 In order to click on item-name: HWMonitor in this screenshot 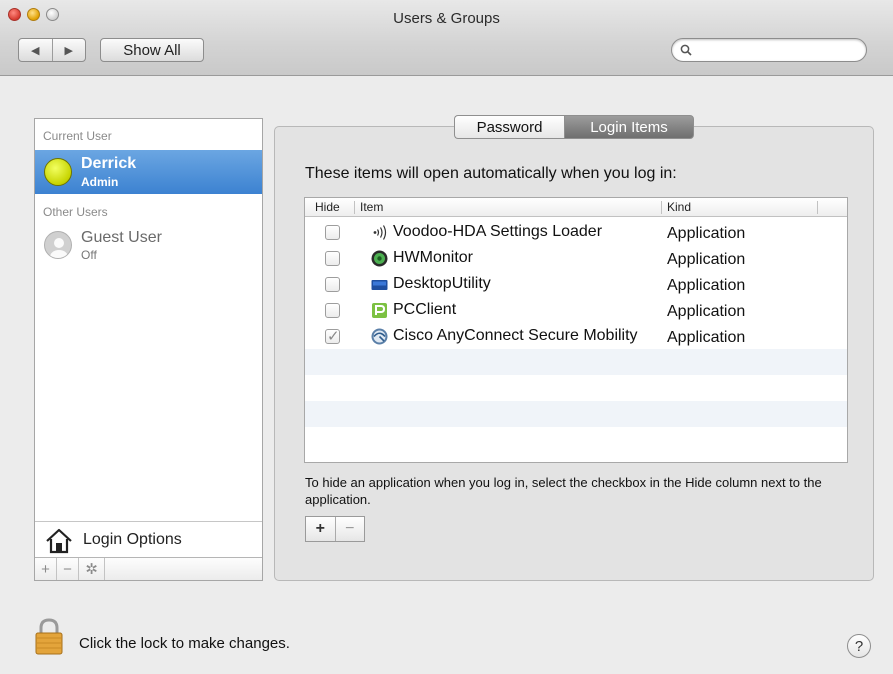, I will do `click(433, 257)`.